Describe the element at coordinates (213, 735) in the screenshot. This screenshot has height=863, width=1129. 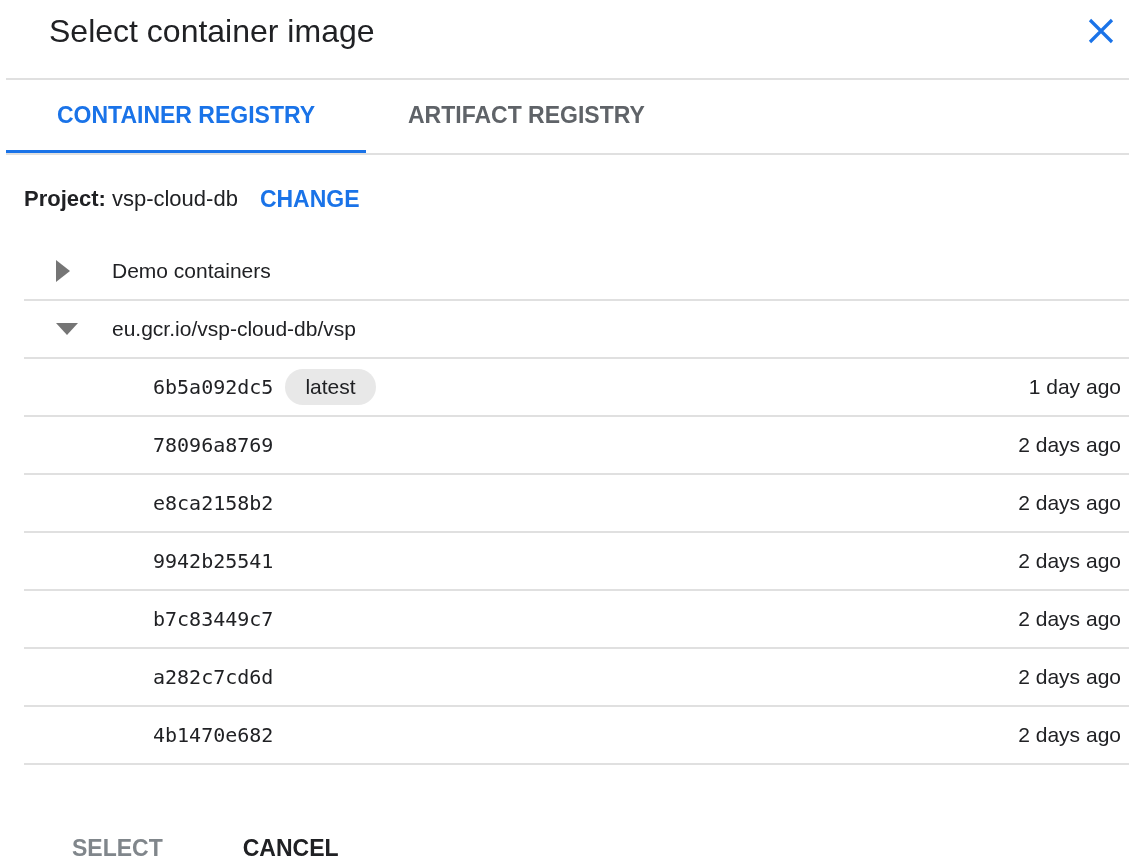
I see `image-digest: 4b1470e682` at that location.